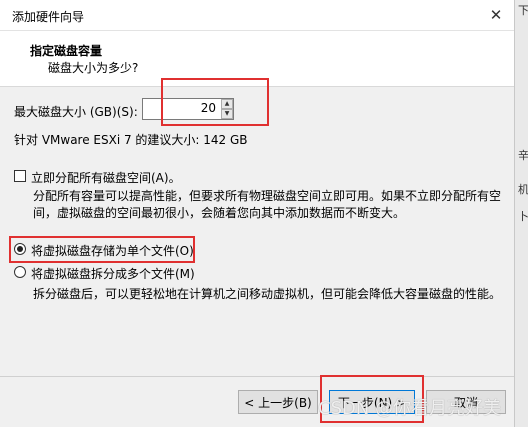 This screenshot has width=528, height=427. Describe the element at coordinates (76, 112) in the screenshot. I see `disk-size-label: 最大磁盘大小 (GB)(S):` at that location.